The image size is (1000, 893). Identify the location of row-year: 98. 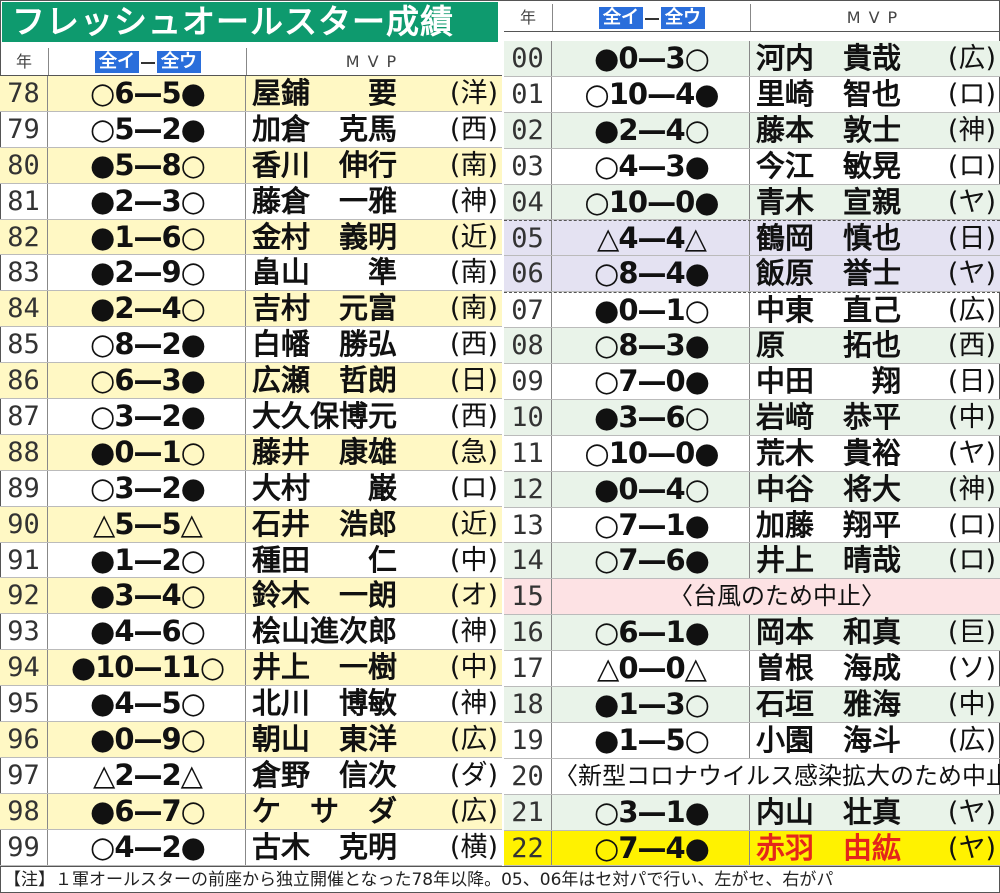
(24, 811).